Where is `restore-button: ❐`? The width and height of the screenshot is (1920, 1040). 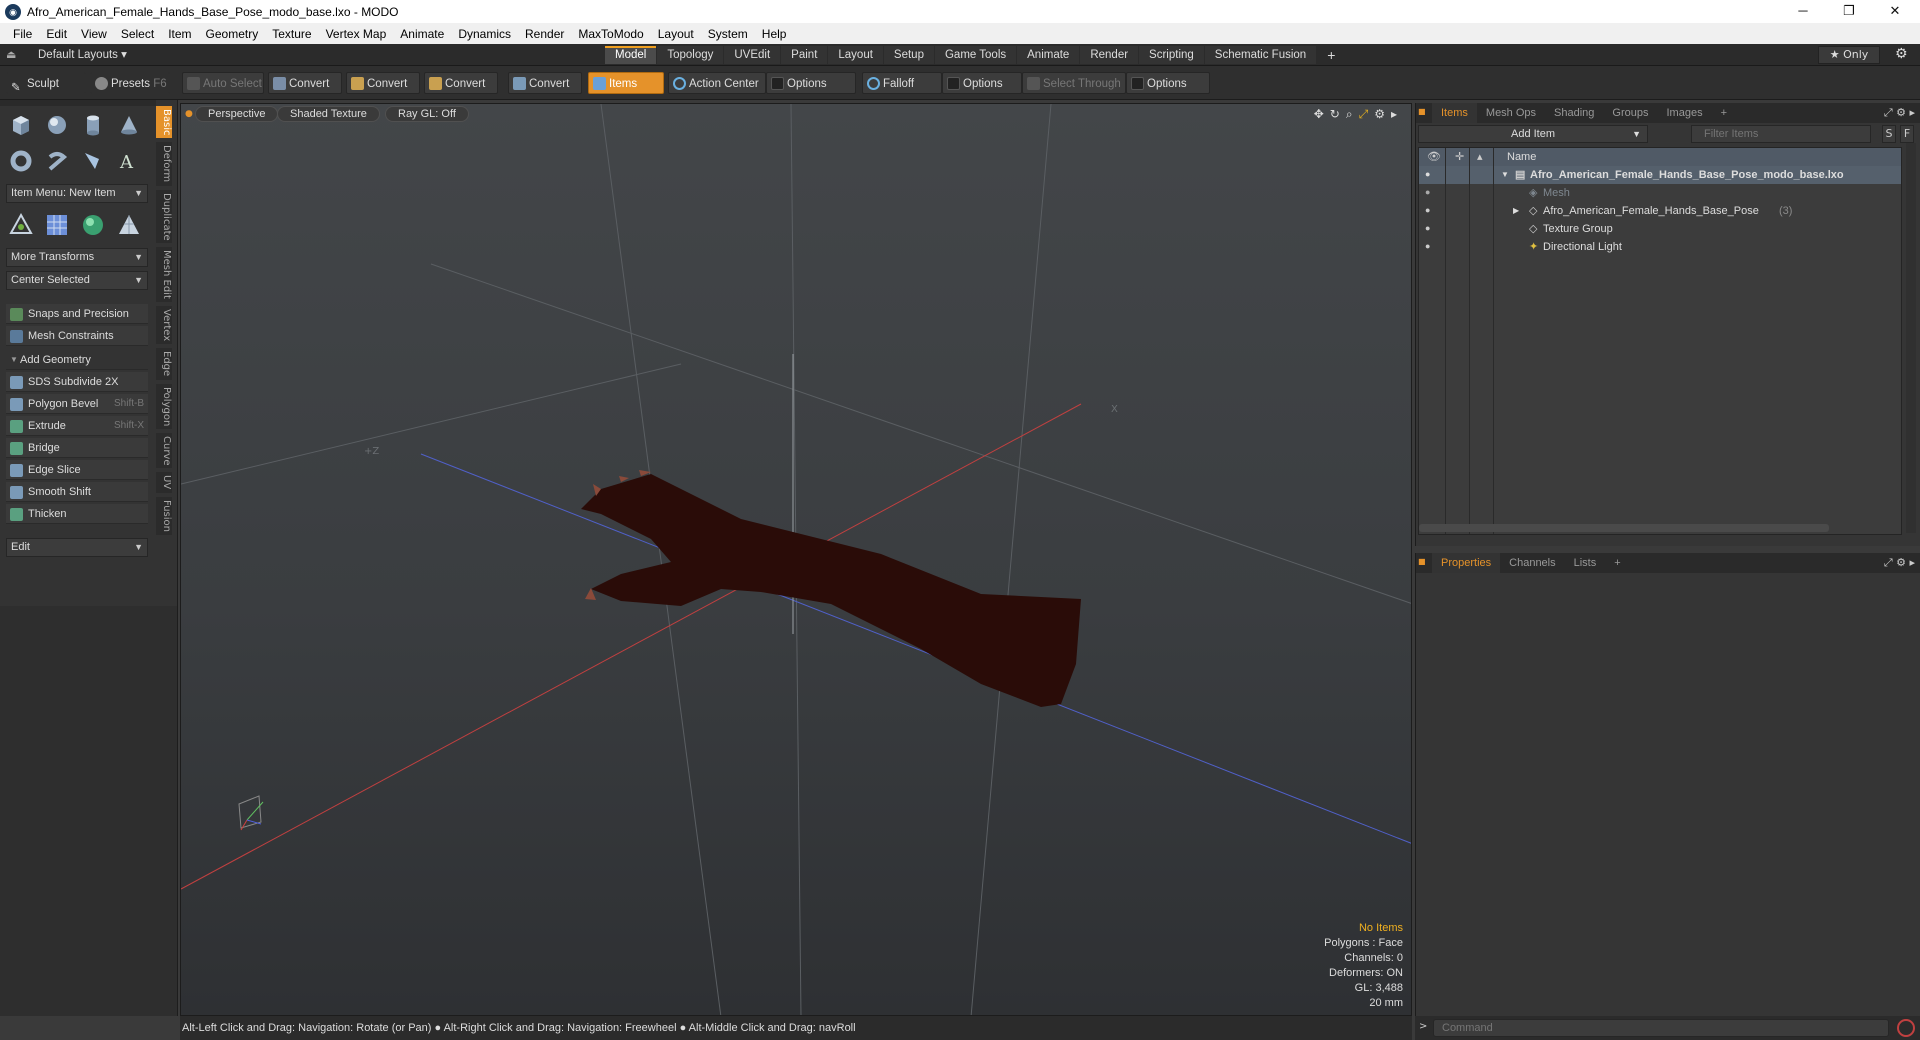 restore-button: ❐ is located at coordinates (1849, 11).